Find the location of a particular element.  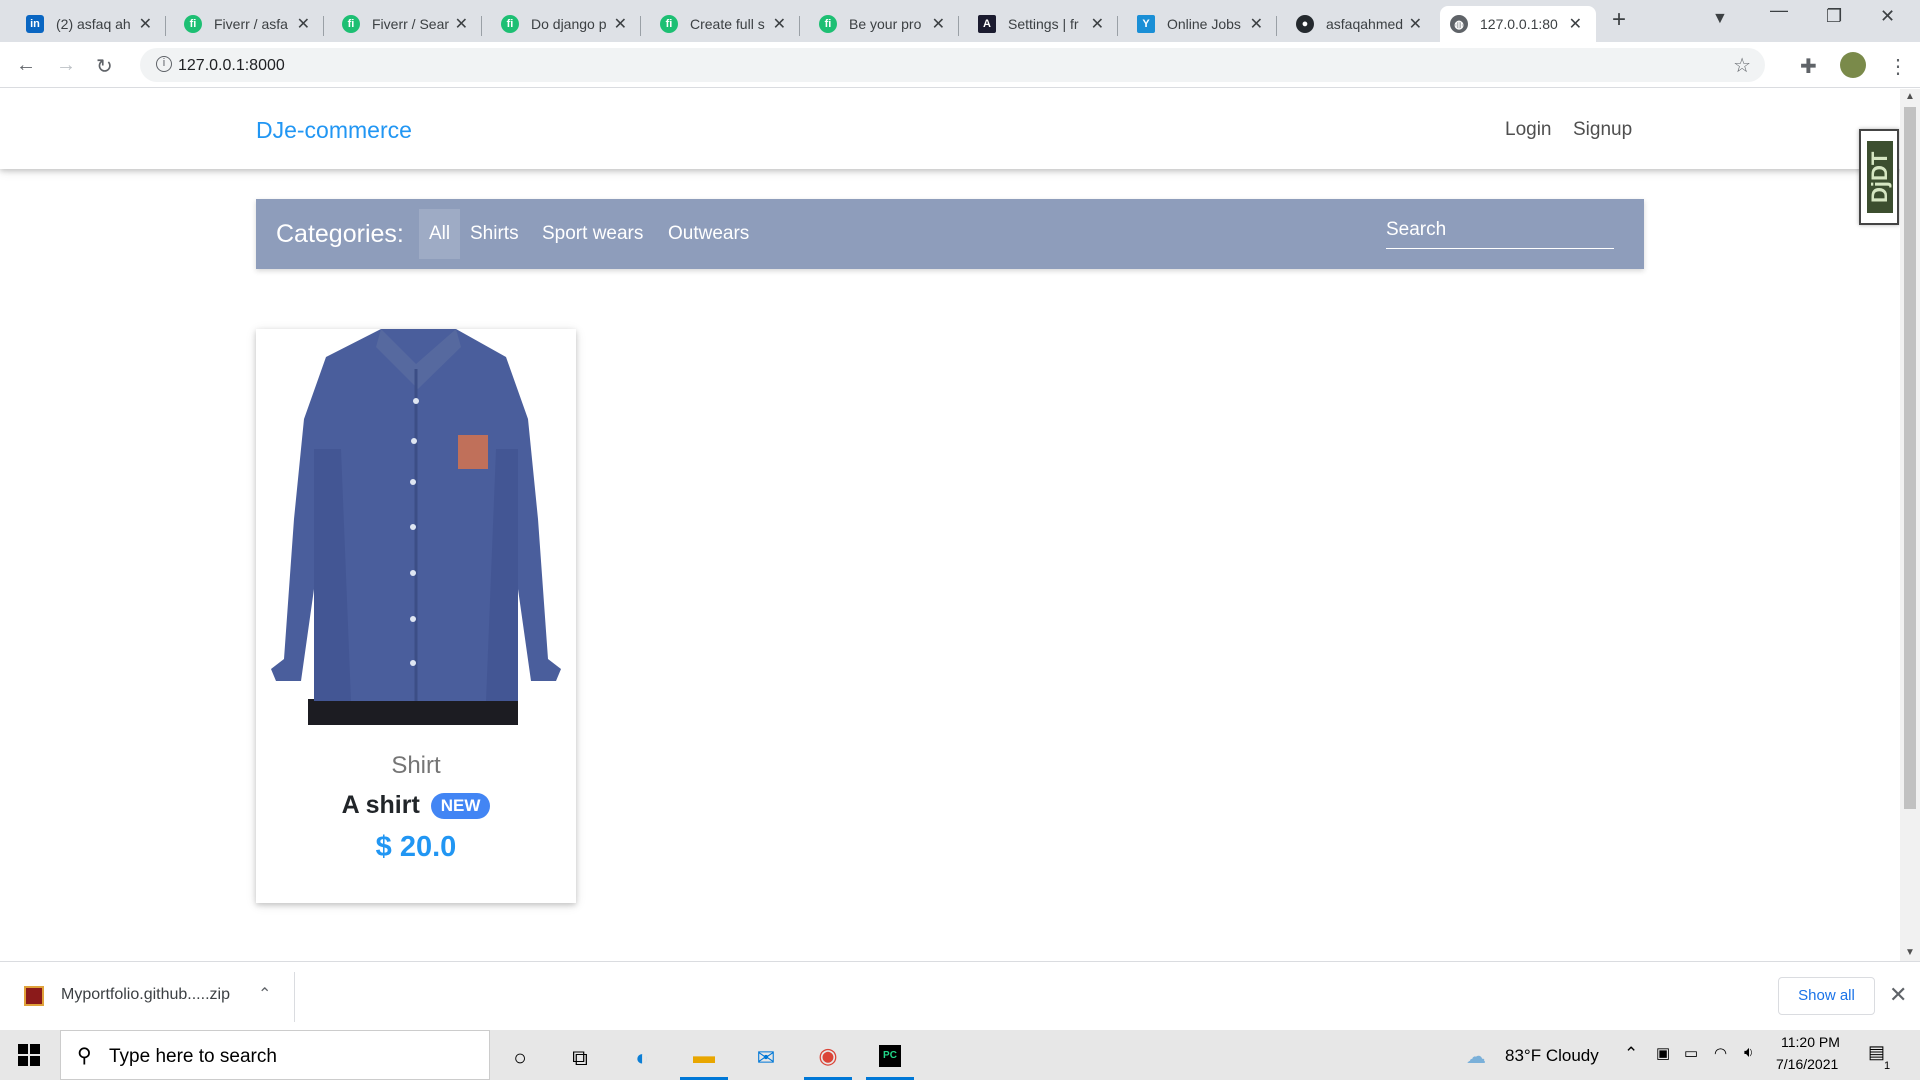

address-bar: i 127.0.0.1:8000 ☆ is located at coordinates (952, 65).